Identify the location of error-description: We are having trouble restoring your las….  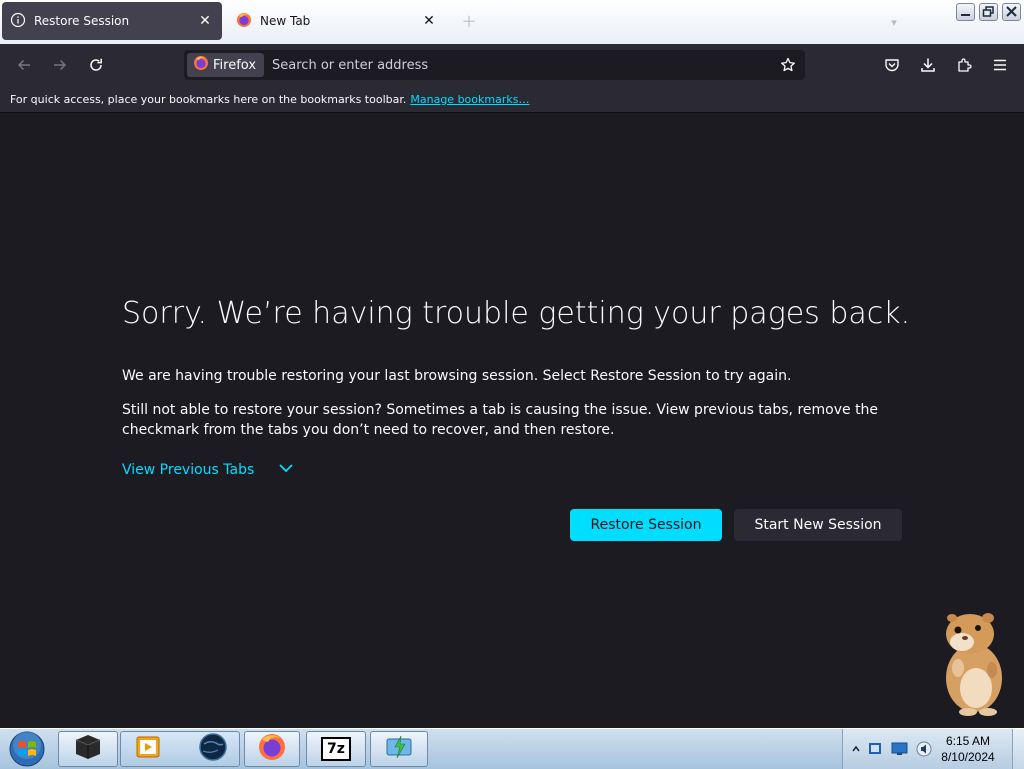
(457, 376).